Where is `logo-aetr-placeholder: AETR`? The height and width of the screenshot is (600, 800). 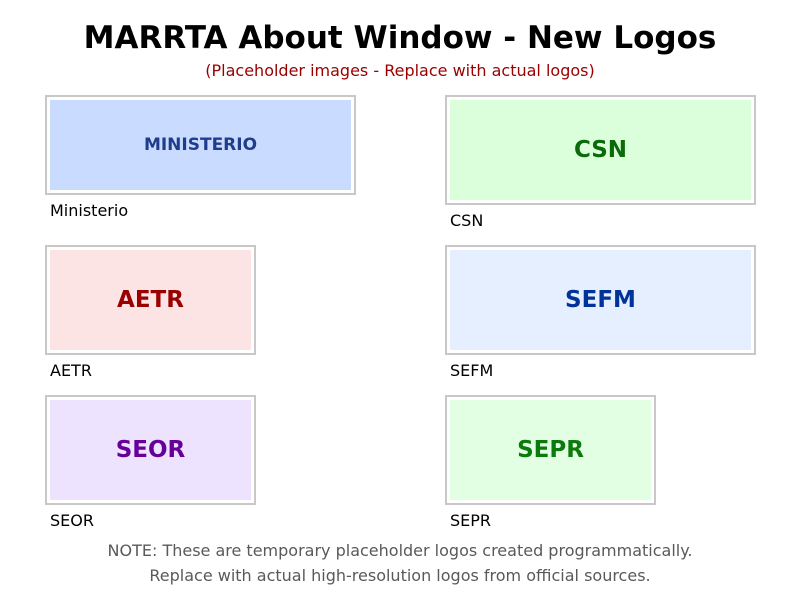 logo-aetr-placeholder: AETR is located at coordinates (150, 300).